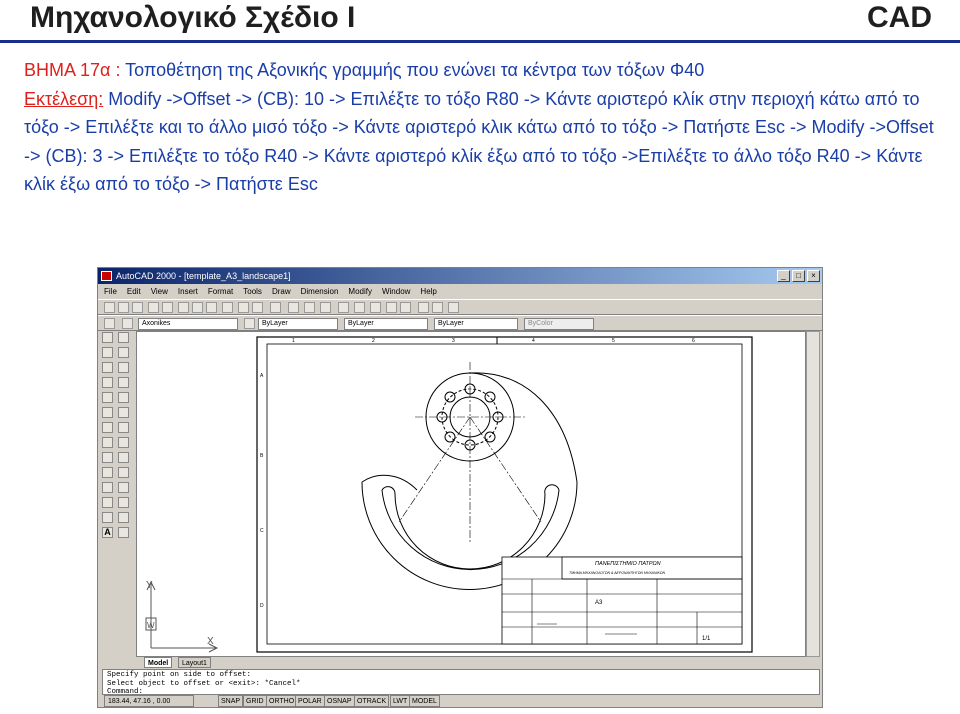  What do you see at coordinates (257, 307) in the screenshot?
I see `redo-icon` at bounding box center [257, 307].